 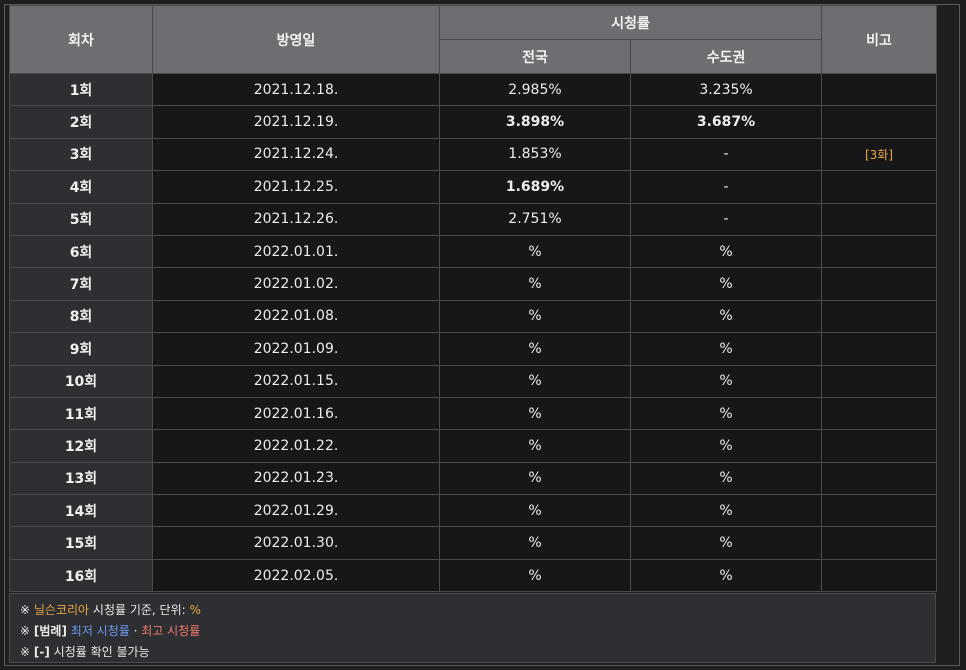 I want to click on table-row: 4회 2021.12.25. 1.689% -, so click(x=473, y=187).